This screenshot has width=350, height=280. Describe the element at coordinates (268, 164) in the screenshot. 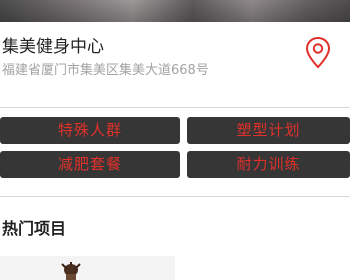

I see `category-button-endurance: 耐力训练` at that location.